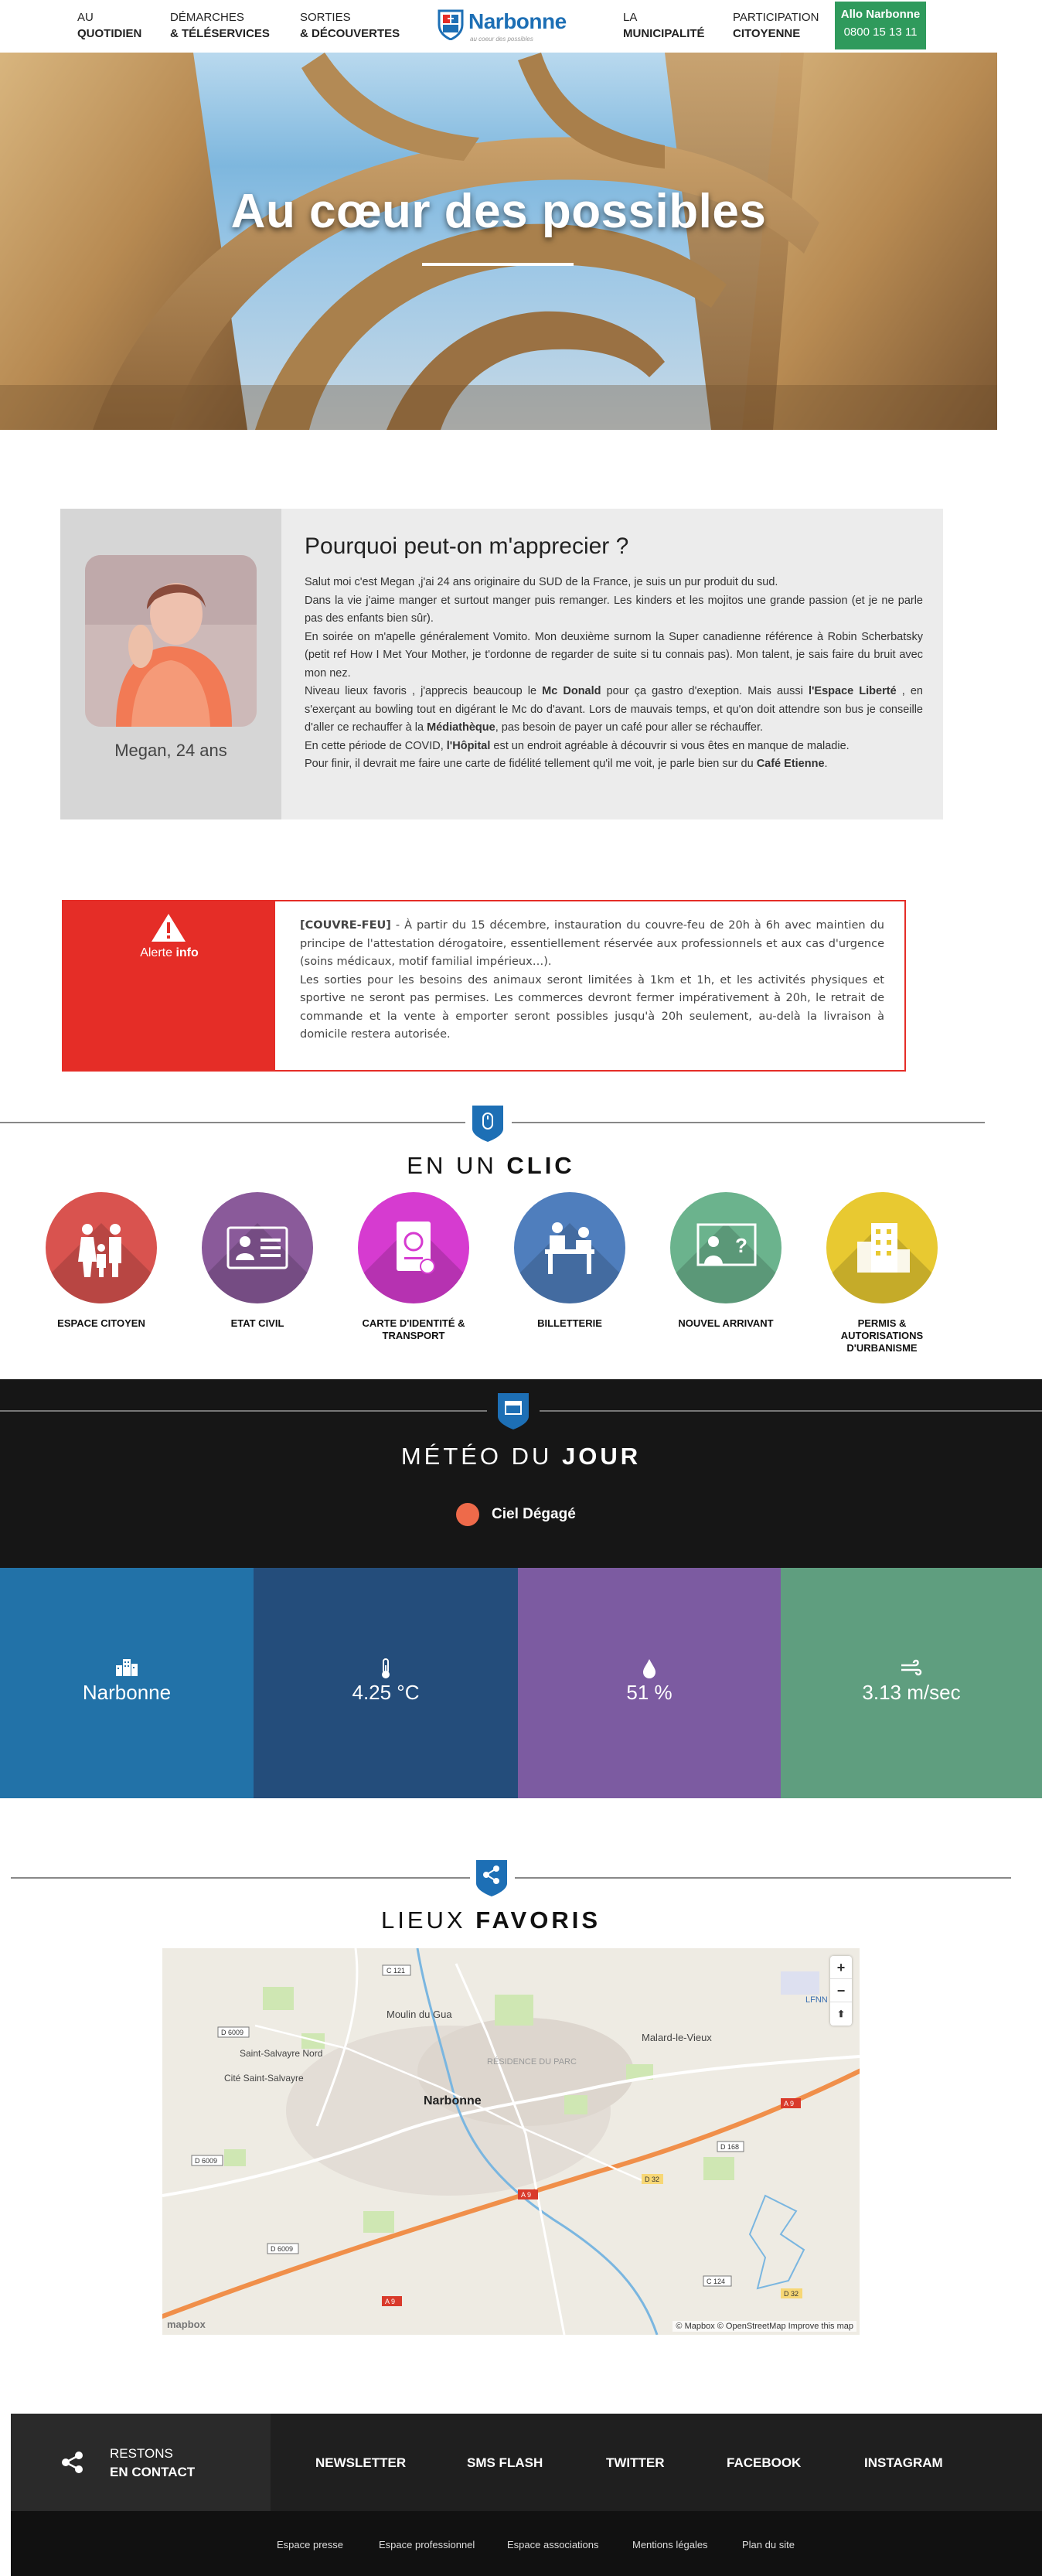 The image size is (1042, 2576). I want to click on map-zoom-controls: + − ⬆, so click(841, 1991).